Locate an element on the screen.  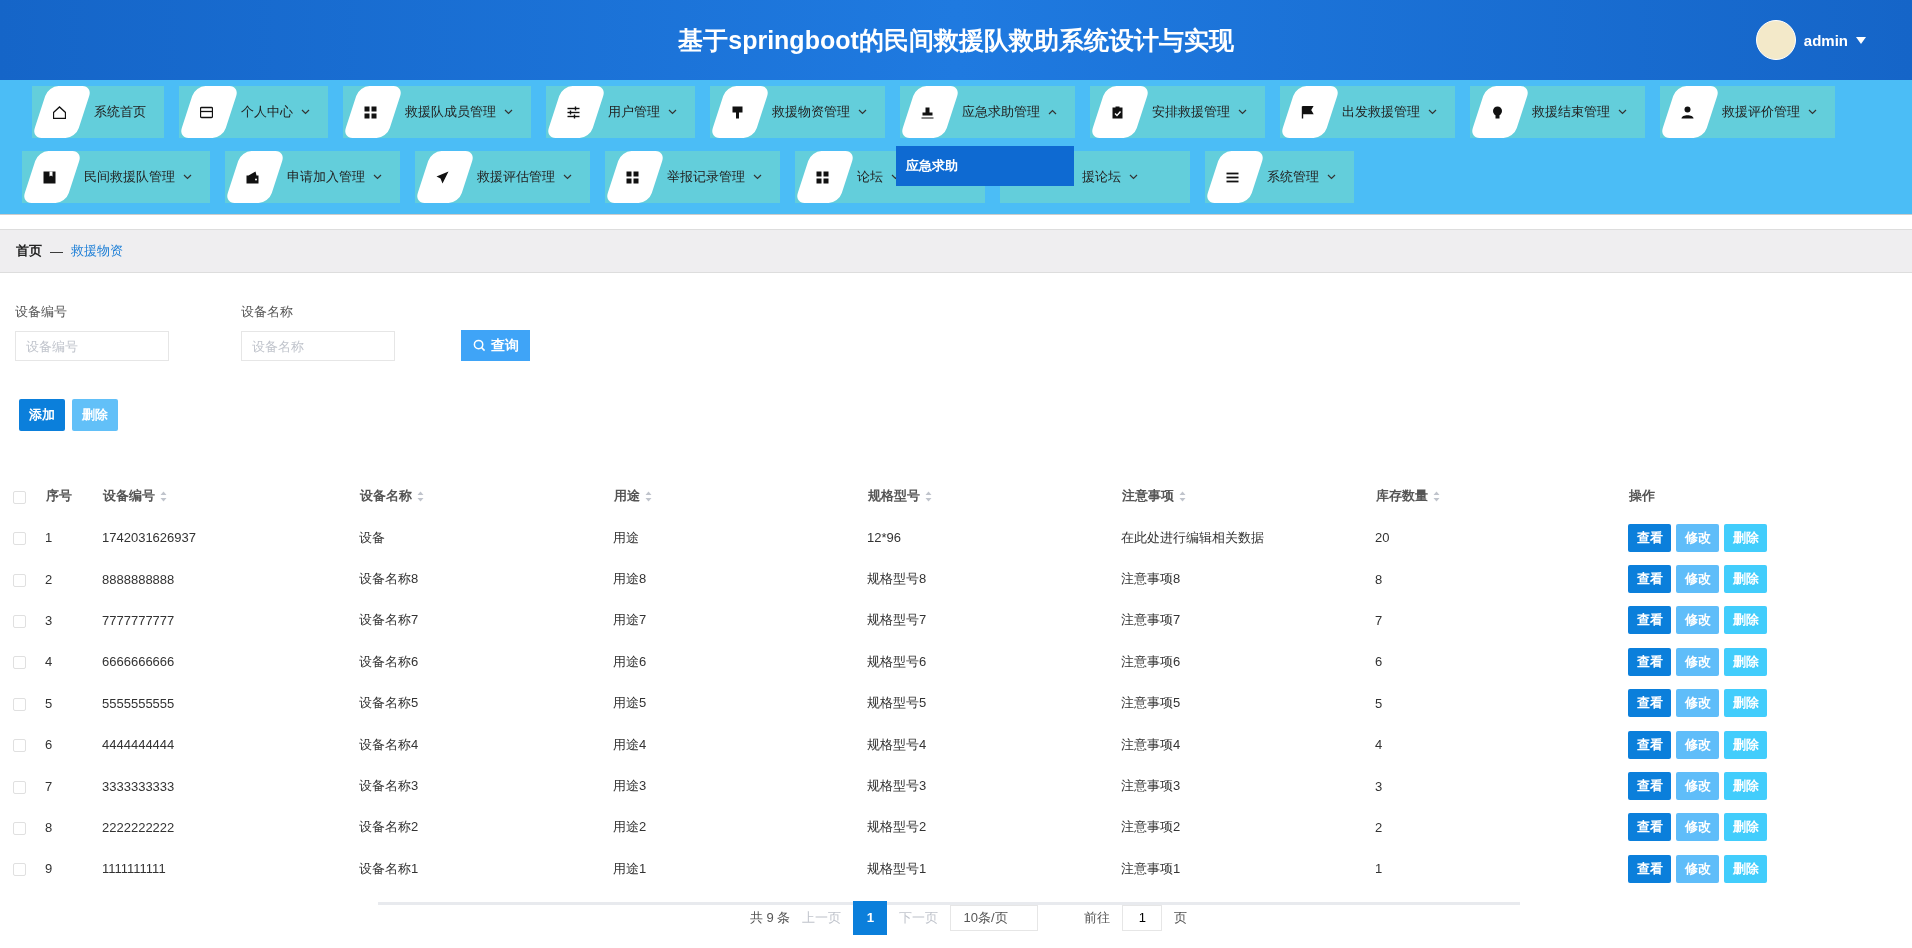
breadcrumb-item: 救援物资 is located at coordinates (97, 251).